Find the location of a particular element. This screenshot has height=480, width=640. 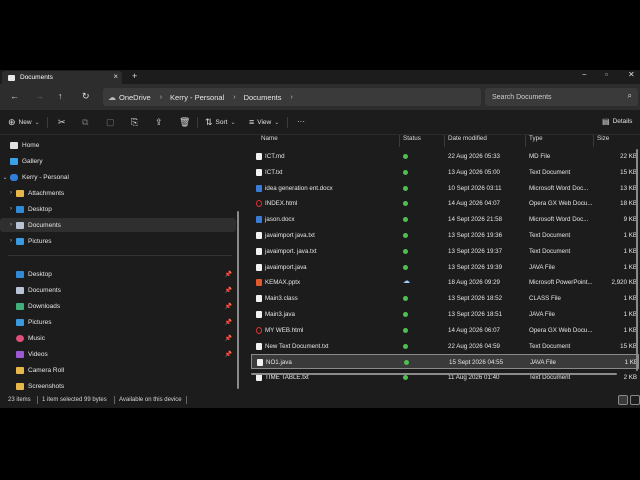

tiles-view-icon is located at coordinates (635, 400).